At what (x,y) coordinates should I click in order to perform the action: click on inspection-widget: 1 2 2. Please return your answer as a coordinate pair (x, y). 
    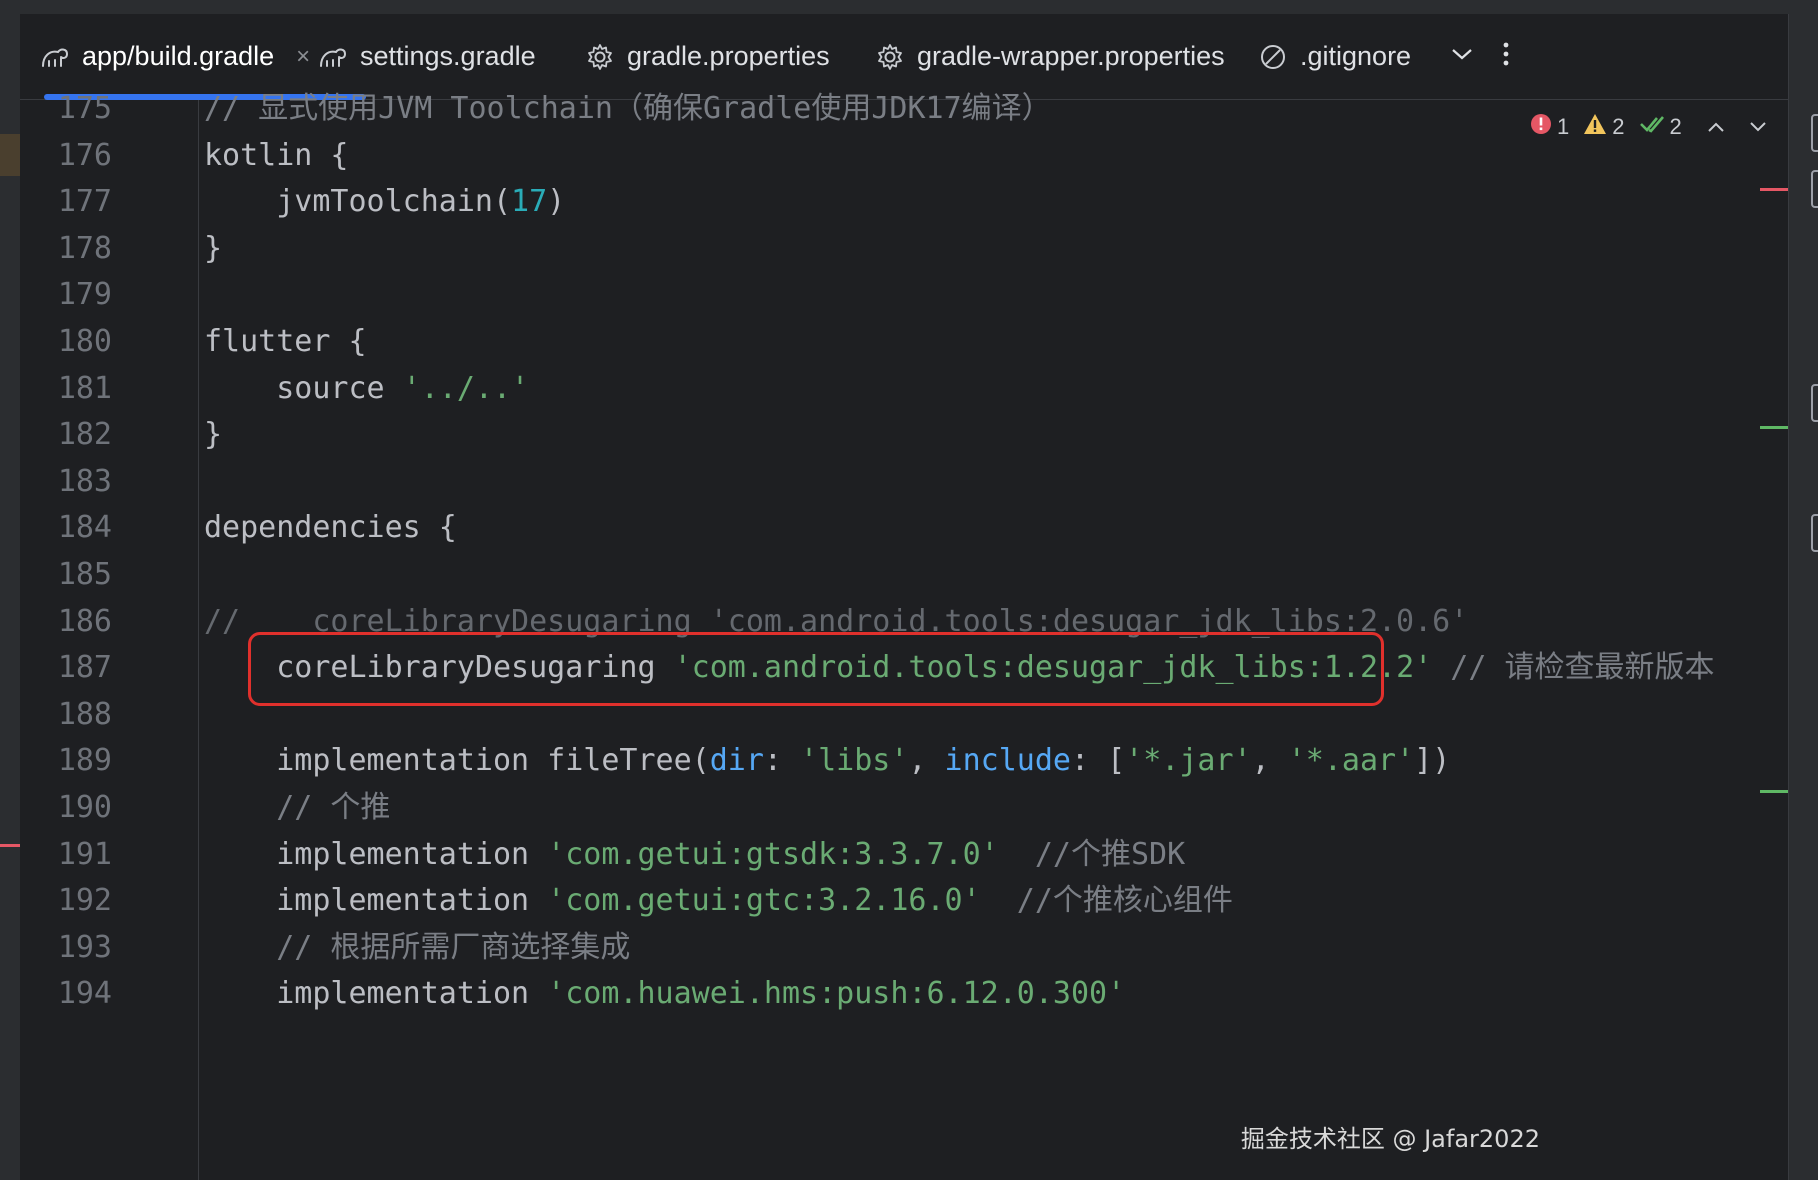
    Looking at the image, I should click on (1649, 127).